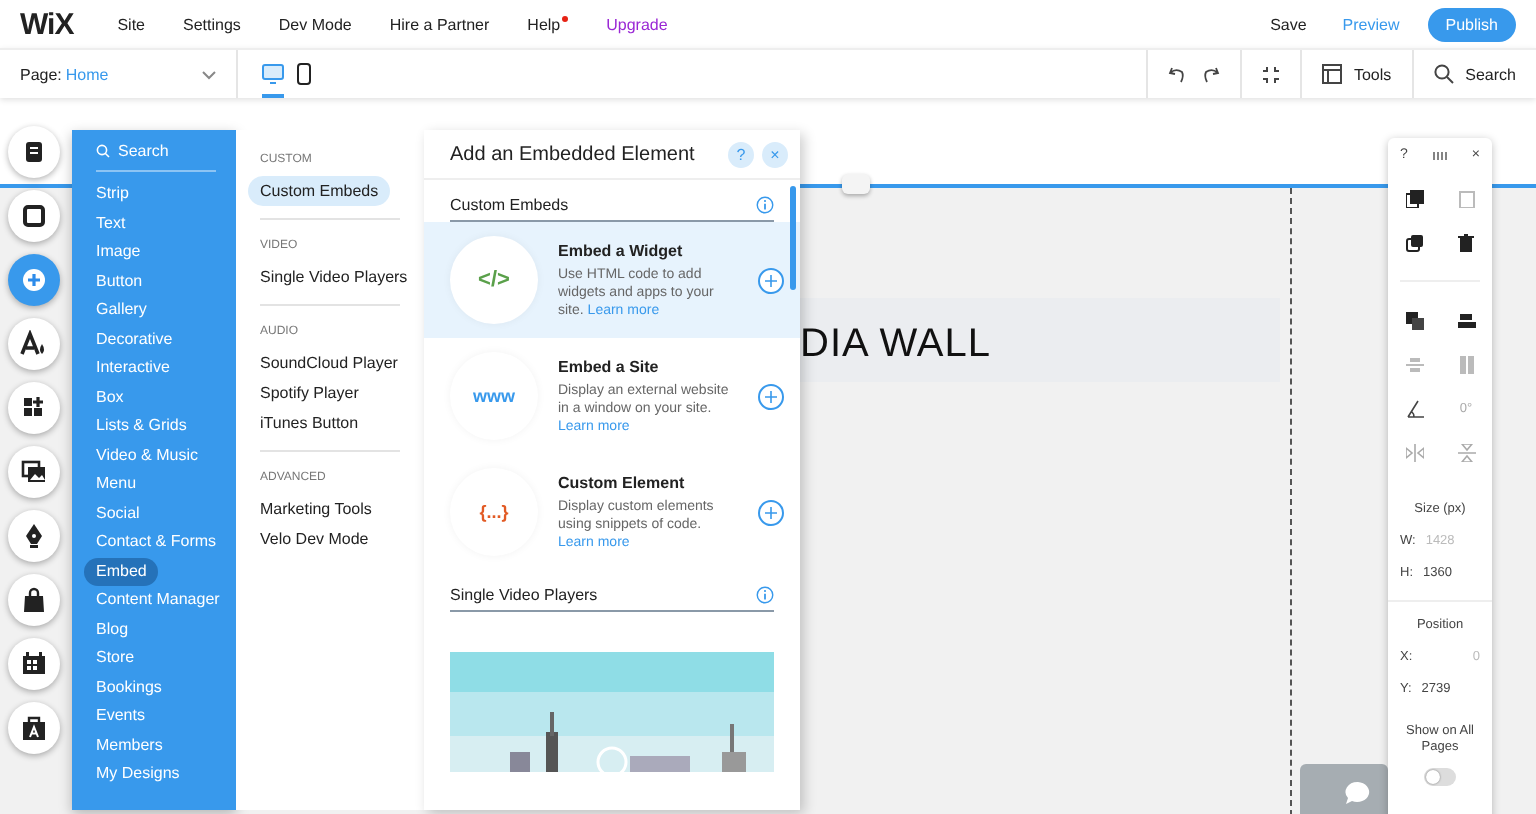 This screenshot has height=814, width=1536. Describe the element at coordinates (120, 716) in the screenshot. I see `category-item: Events` at that location.